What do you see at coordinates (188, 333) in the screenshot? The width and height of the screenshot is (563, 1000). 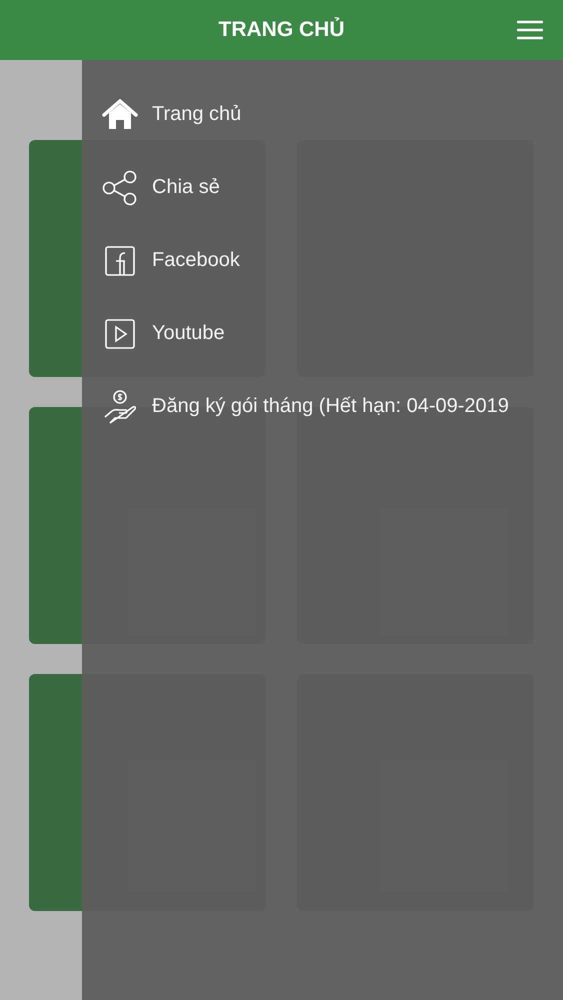 I see `menu-item: Youtube` at bounding box center [188, 333].